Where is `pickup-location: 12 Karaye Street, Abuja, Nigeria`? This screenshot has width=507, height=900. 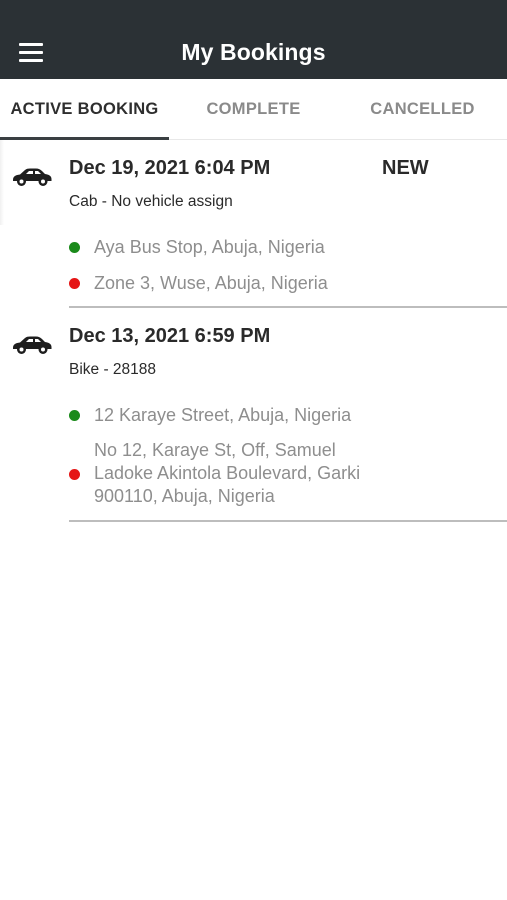
pickup-location: 12 Karaye Street, Abuja, Nigeria is located at coordinates (234, 416).